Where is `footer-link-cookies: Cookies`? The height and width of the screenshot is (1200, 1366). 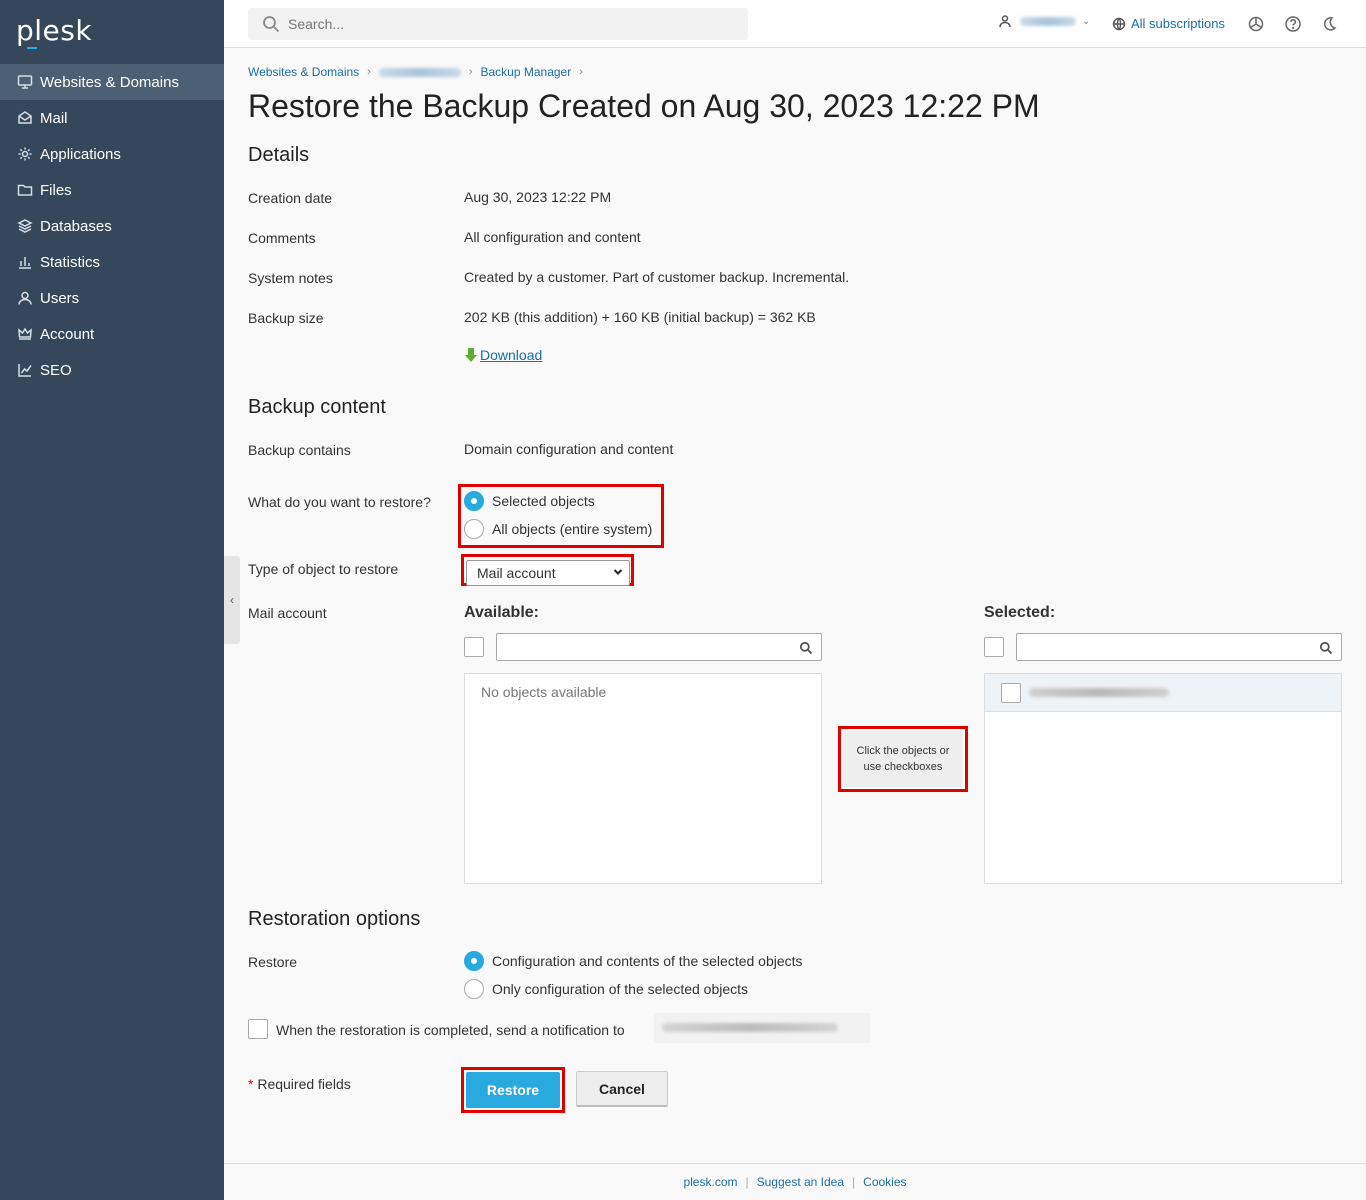
footer-link-cookies: Cookies is located at coordinates (884, 1182).